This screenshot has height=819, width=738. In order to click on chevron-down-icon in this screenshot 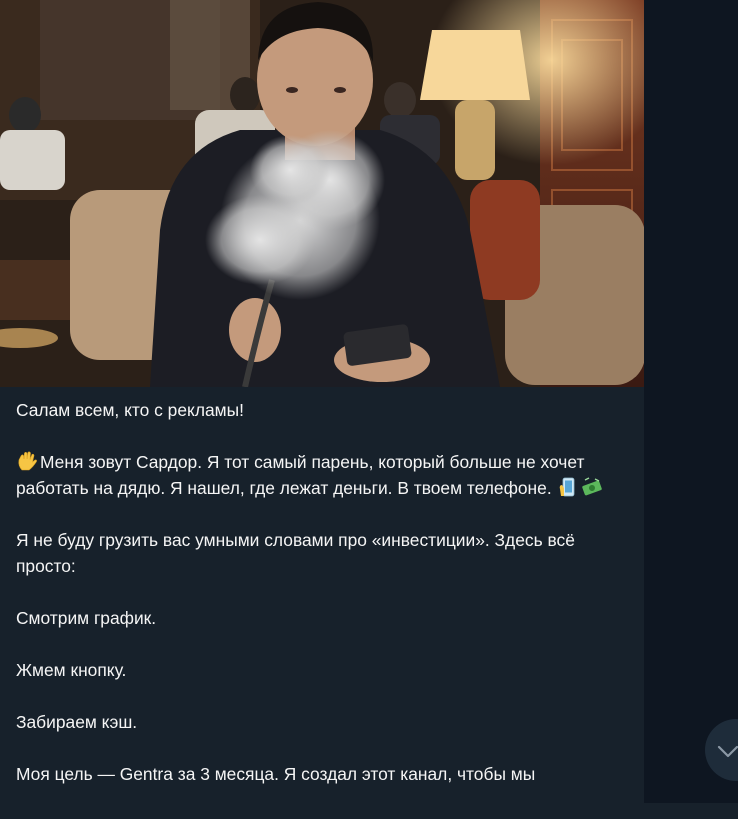, I will do `click(727, 751)`.